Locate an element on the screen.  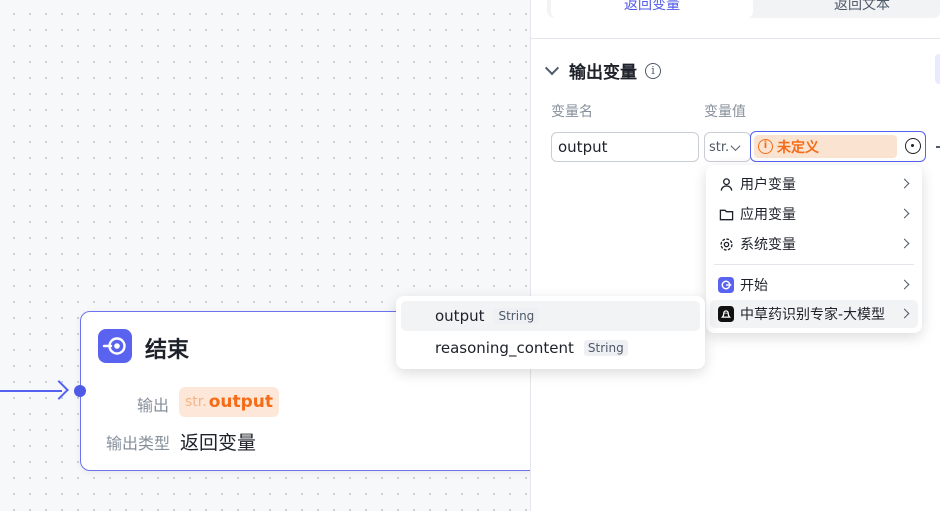
info-icon: i is located at coordinates (653, 70).